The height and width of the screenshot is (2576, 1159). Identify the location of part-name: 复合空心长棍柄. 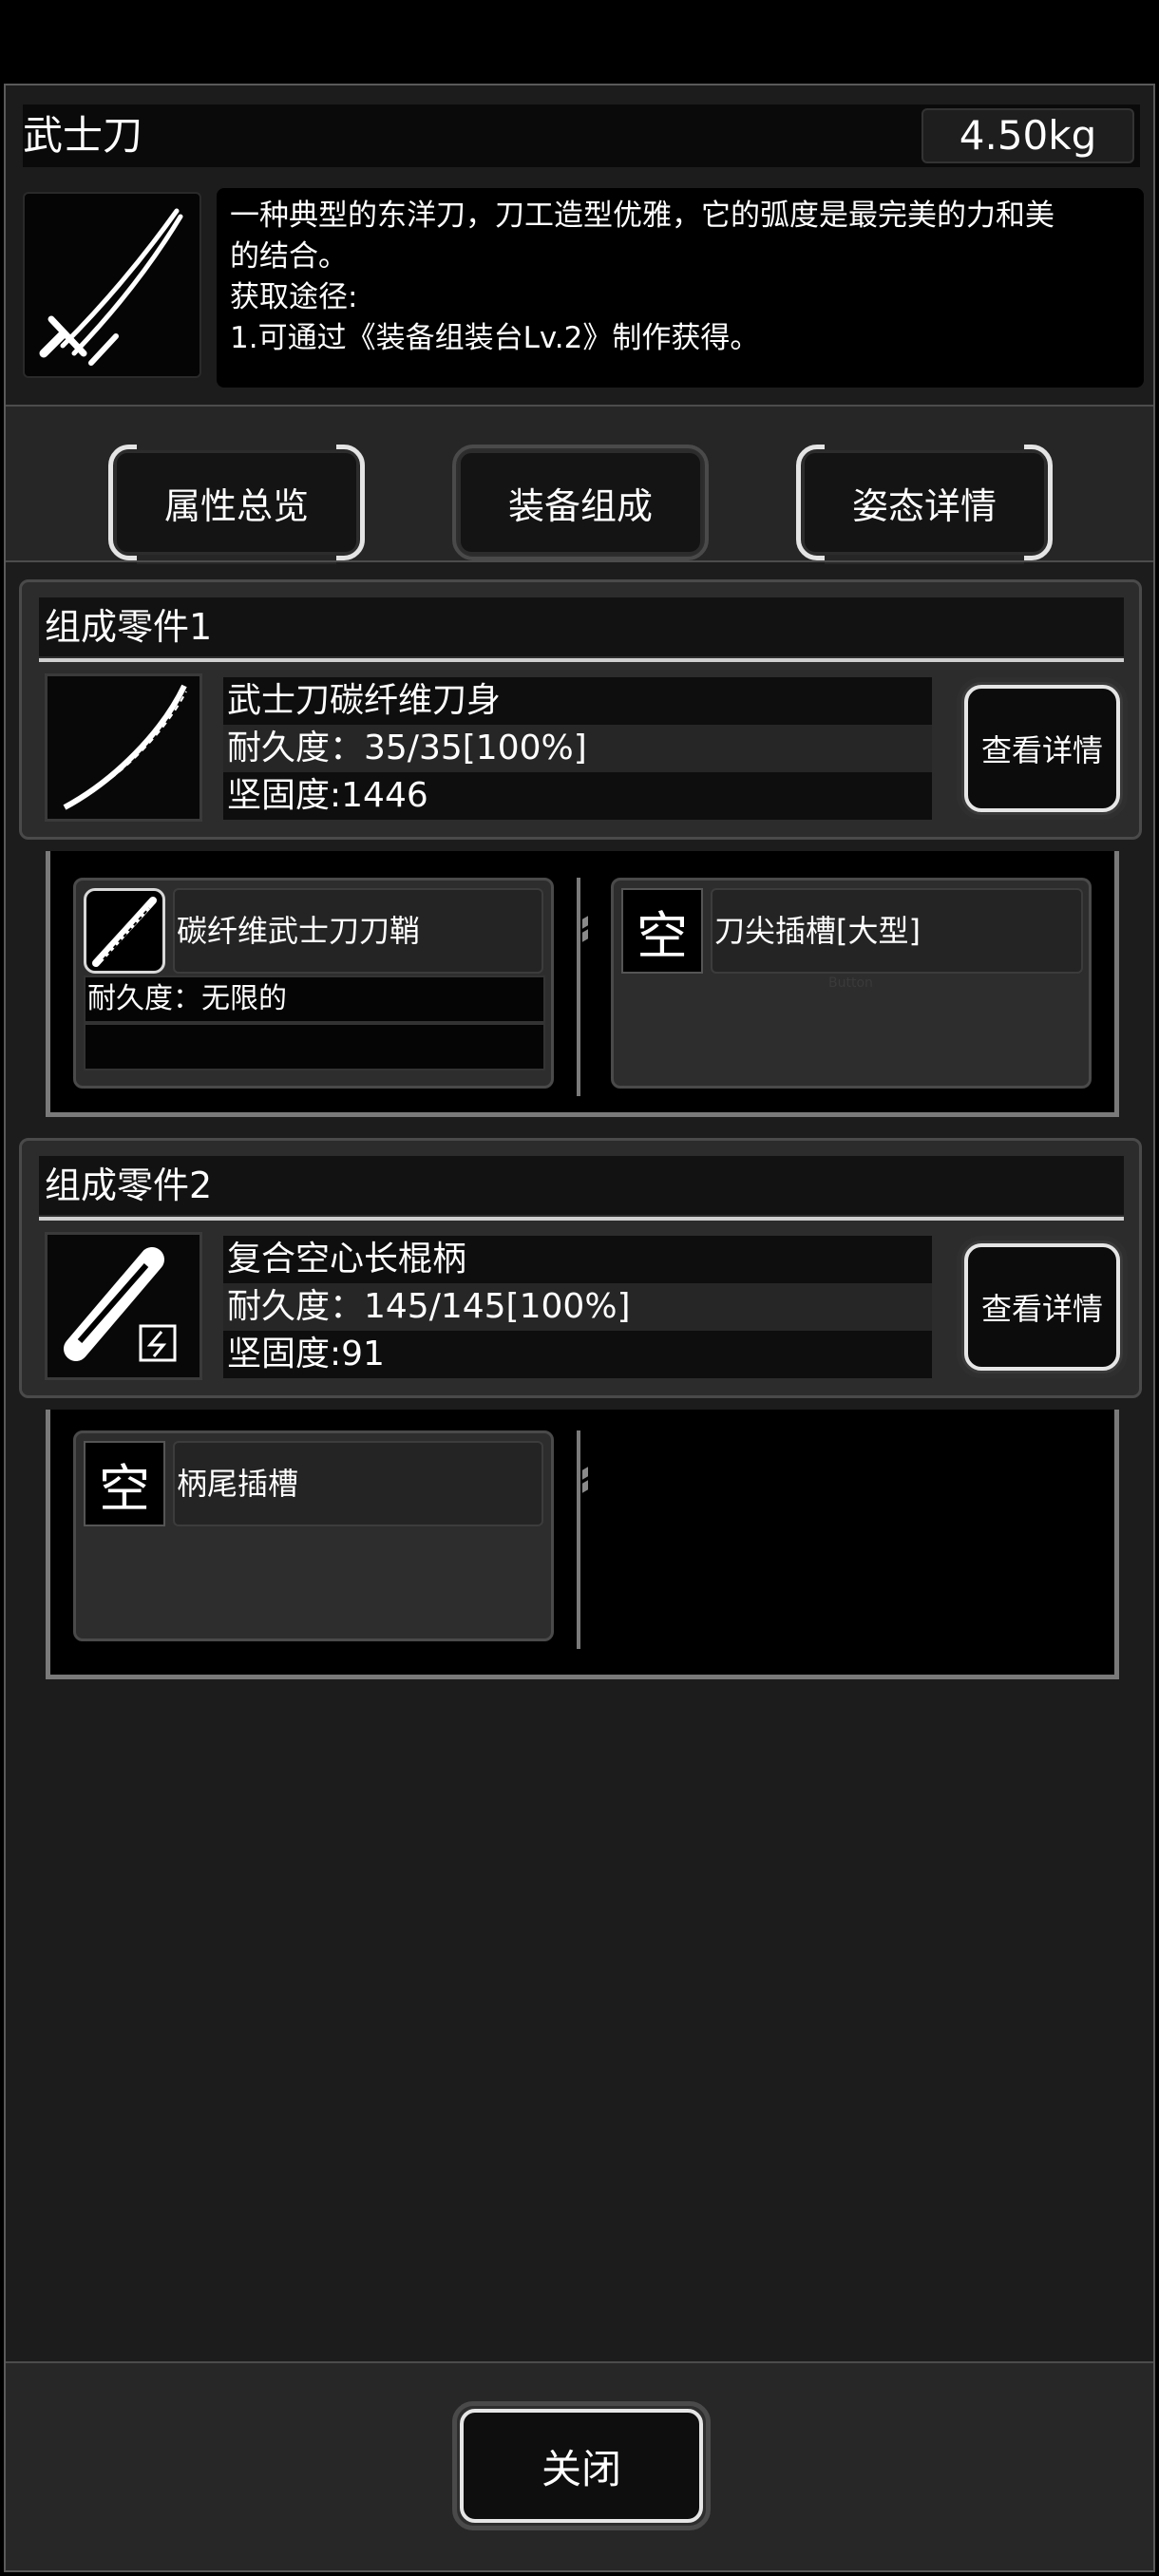
(577, 1259).